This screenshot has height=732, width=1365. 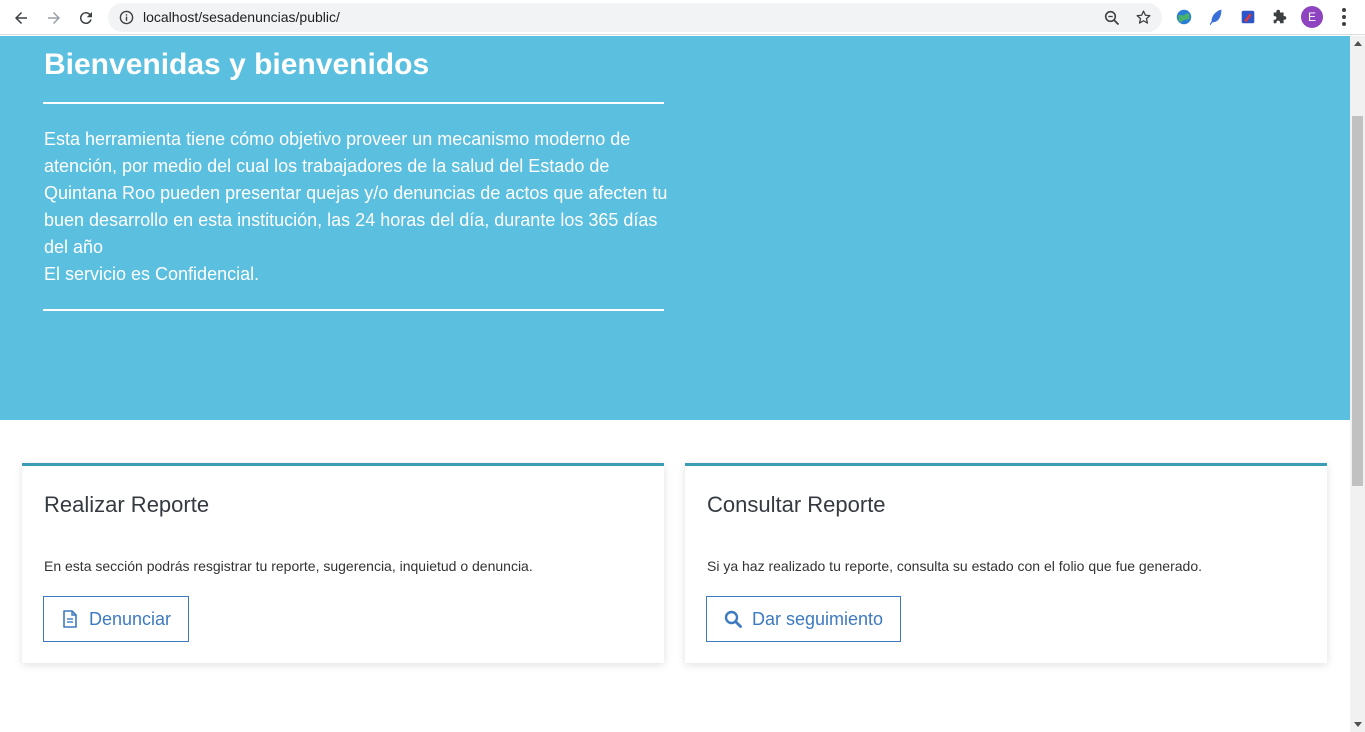 I want to click on page-title: Bienvenidas y bienvenidos, so click(x=237, y=64).